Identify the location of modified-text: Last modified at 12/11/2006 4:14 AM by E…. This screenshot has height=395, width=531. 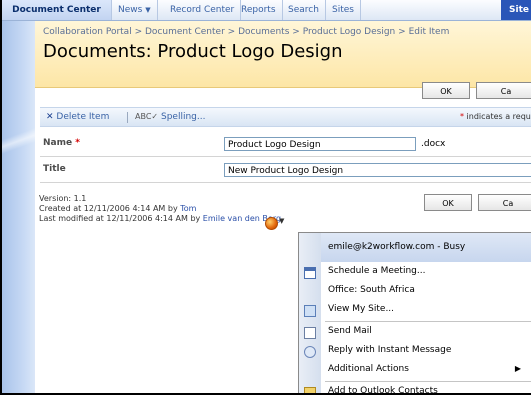
(160, 218).